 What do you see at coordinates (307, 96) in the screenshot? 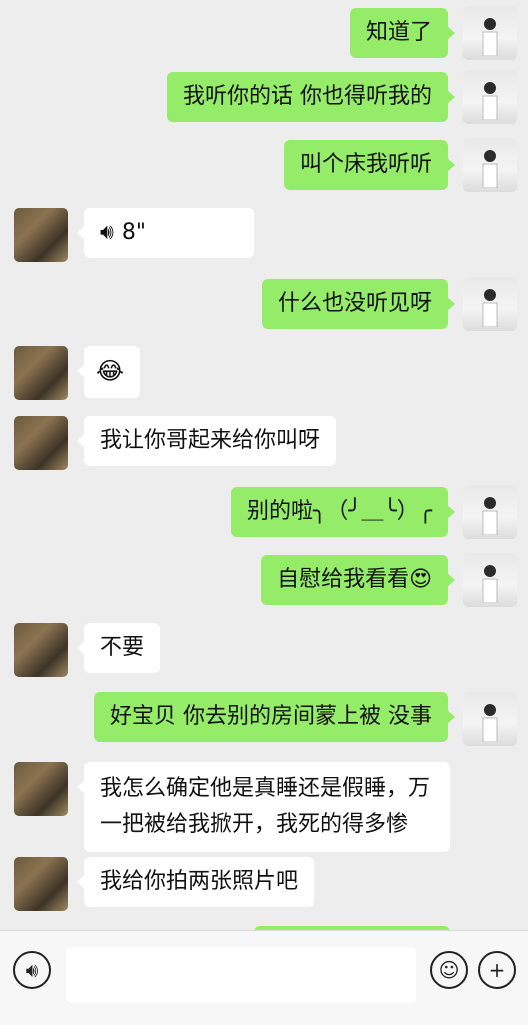
I see `message-text: 我听你的话 你也得听我的` at bounding box center [307, 96].